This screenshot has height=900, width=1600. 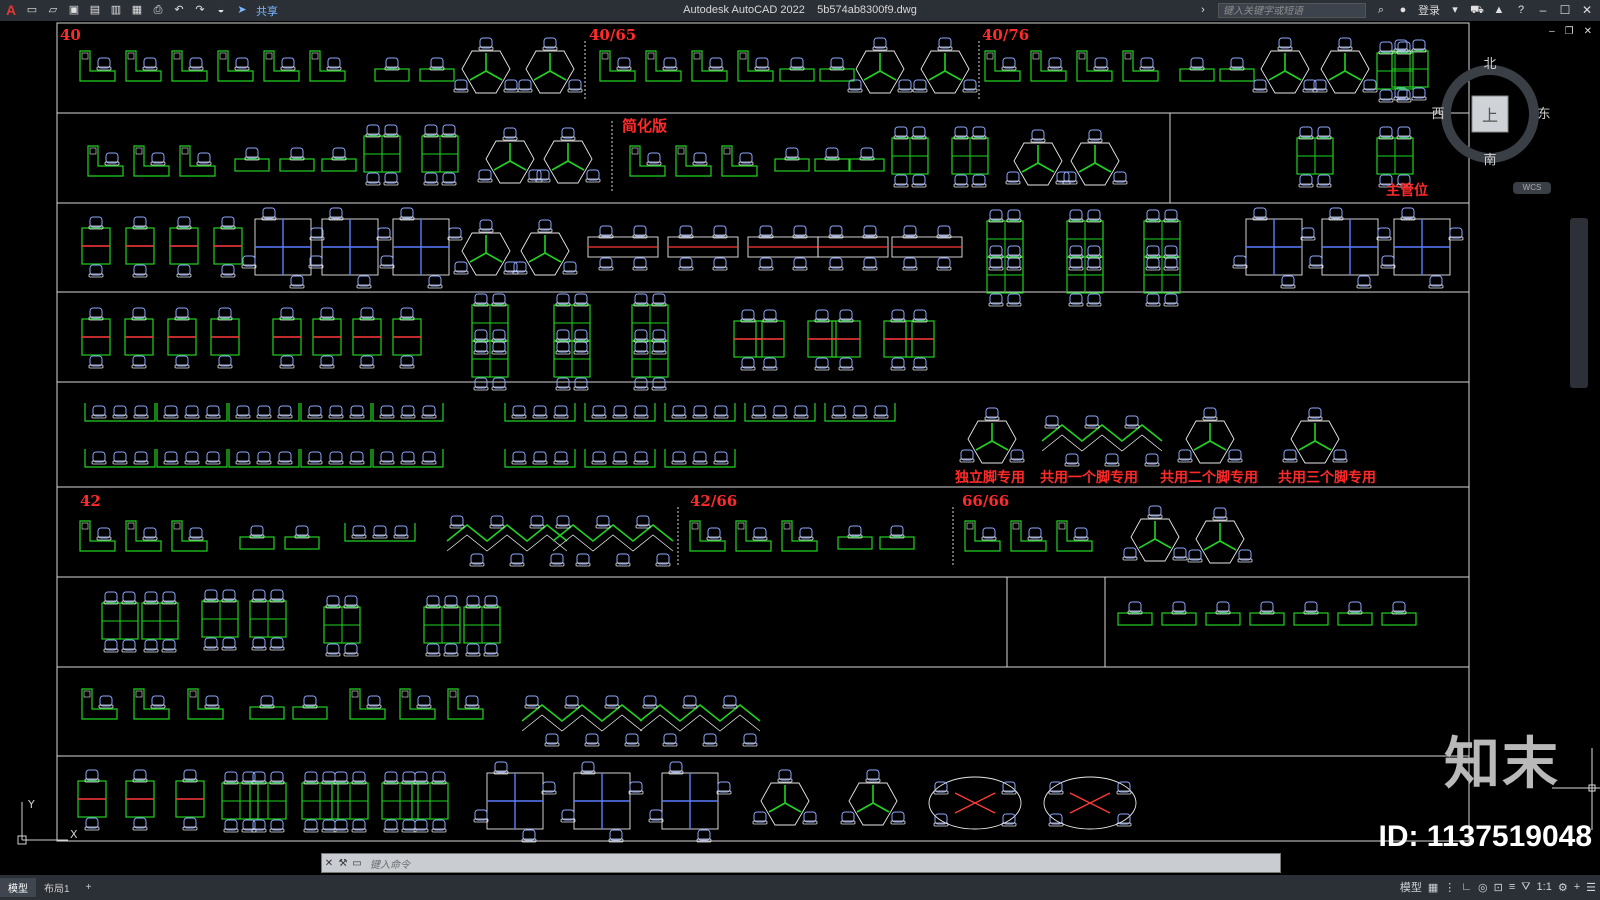 What do you see at coordinates (1588, 31) in the screenshot?
I see `viewport-close-icon: ✕` at bounding box center [1588, 31].